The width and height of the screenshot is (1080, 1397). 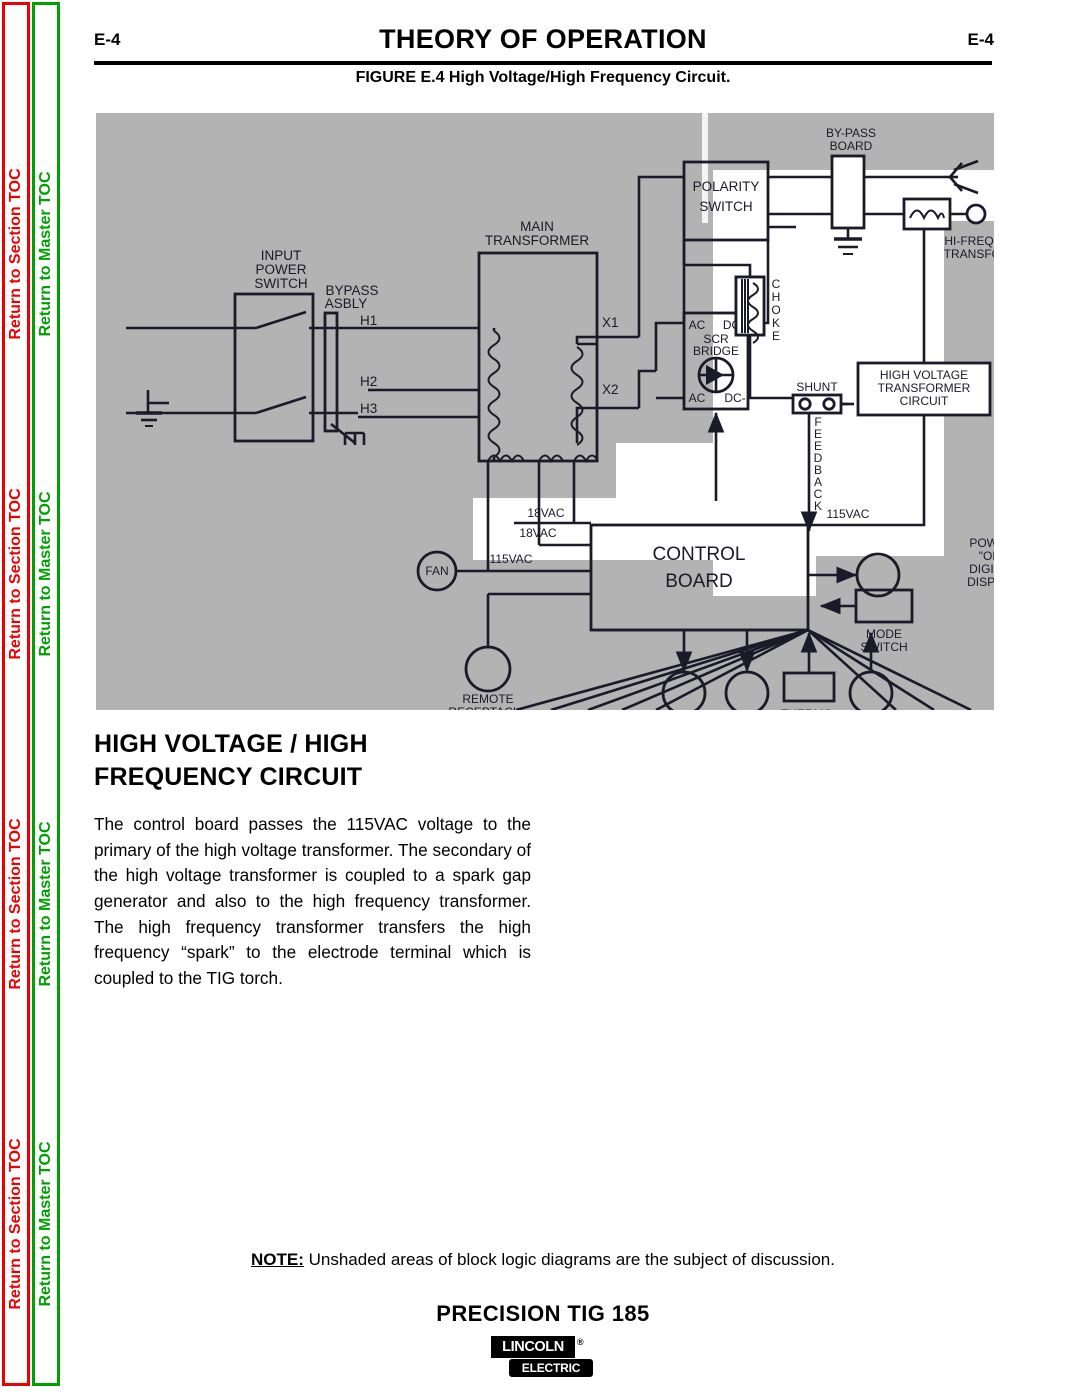 I want to click on shunt-label: SHUNT, so click(x=817, y=387).